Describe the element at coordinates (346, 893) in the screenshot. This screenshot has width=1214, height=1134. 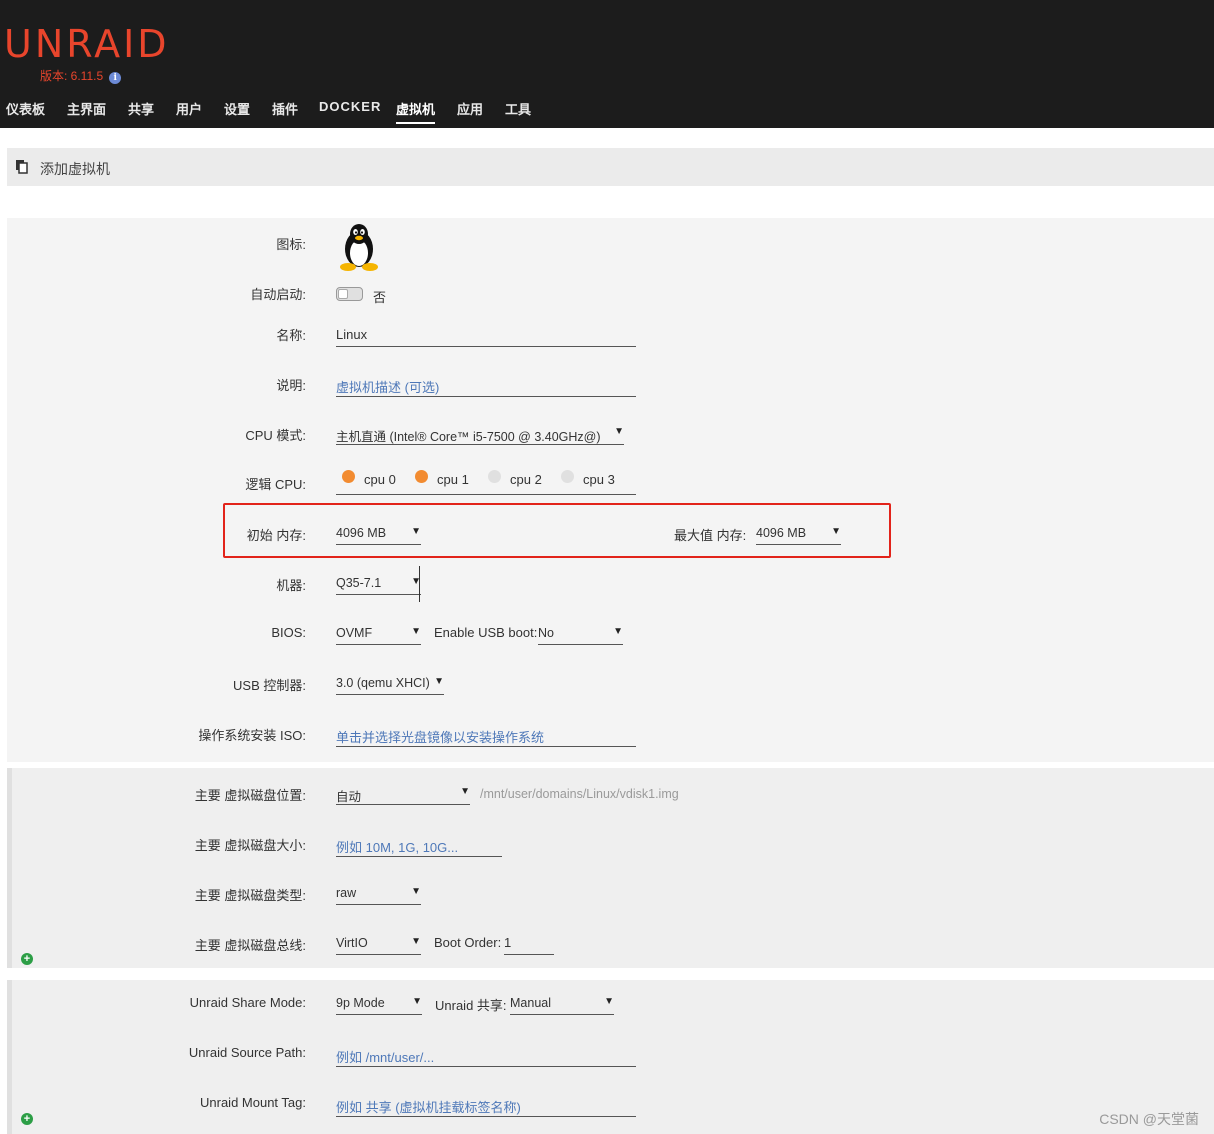
I see `vdisk-type-value: raw` at that location.